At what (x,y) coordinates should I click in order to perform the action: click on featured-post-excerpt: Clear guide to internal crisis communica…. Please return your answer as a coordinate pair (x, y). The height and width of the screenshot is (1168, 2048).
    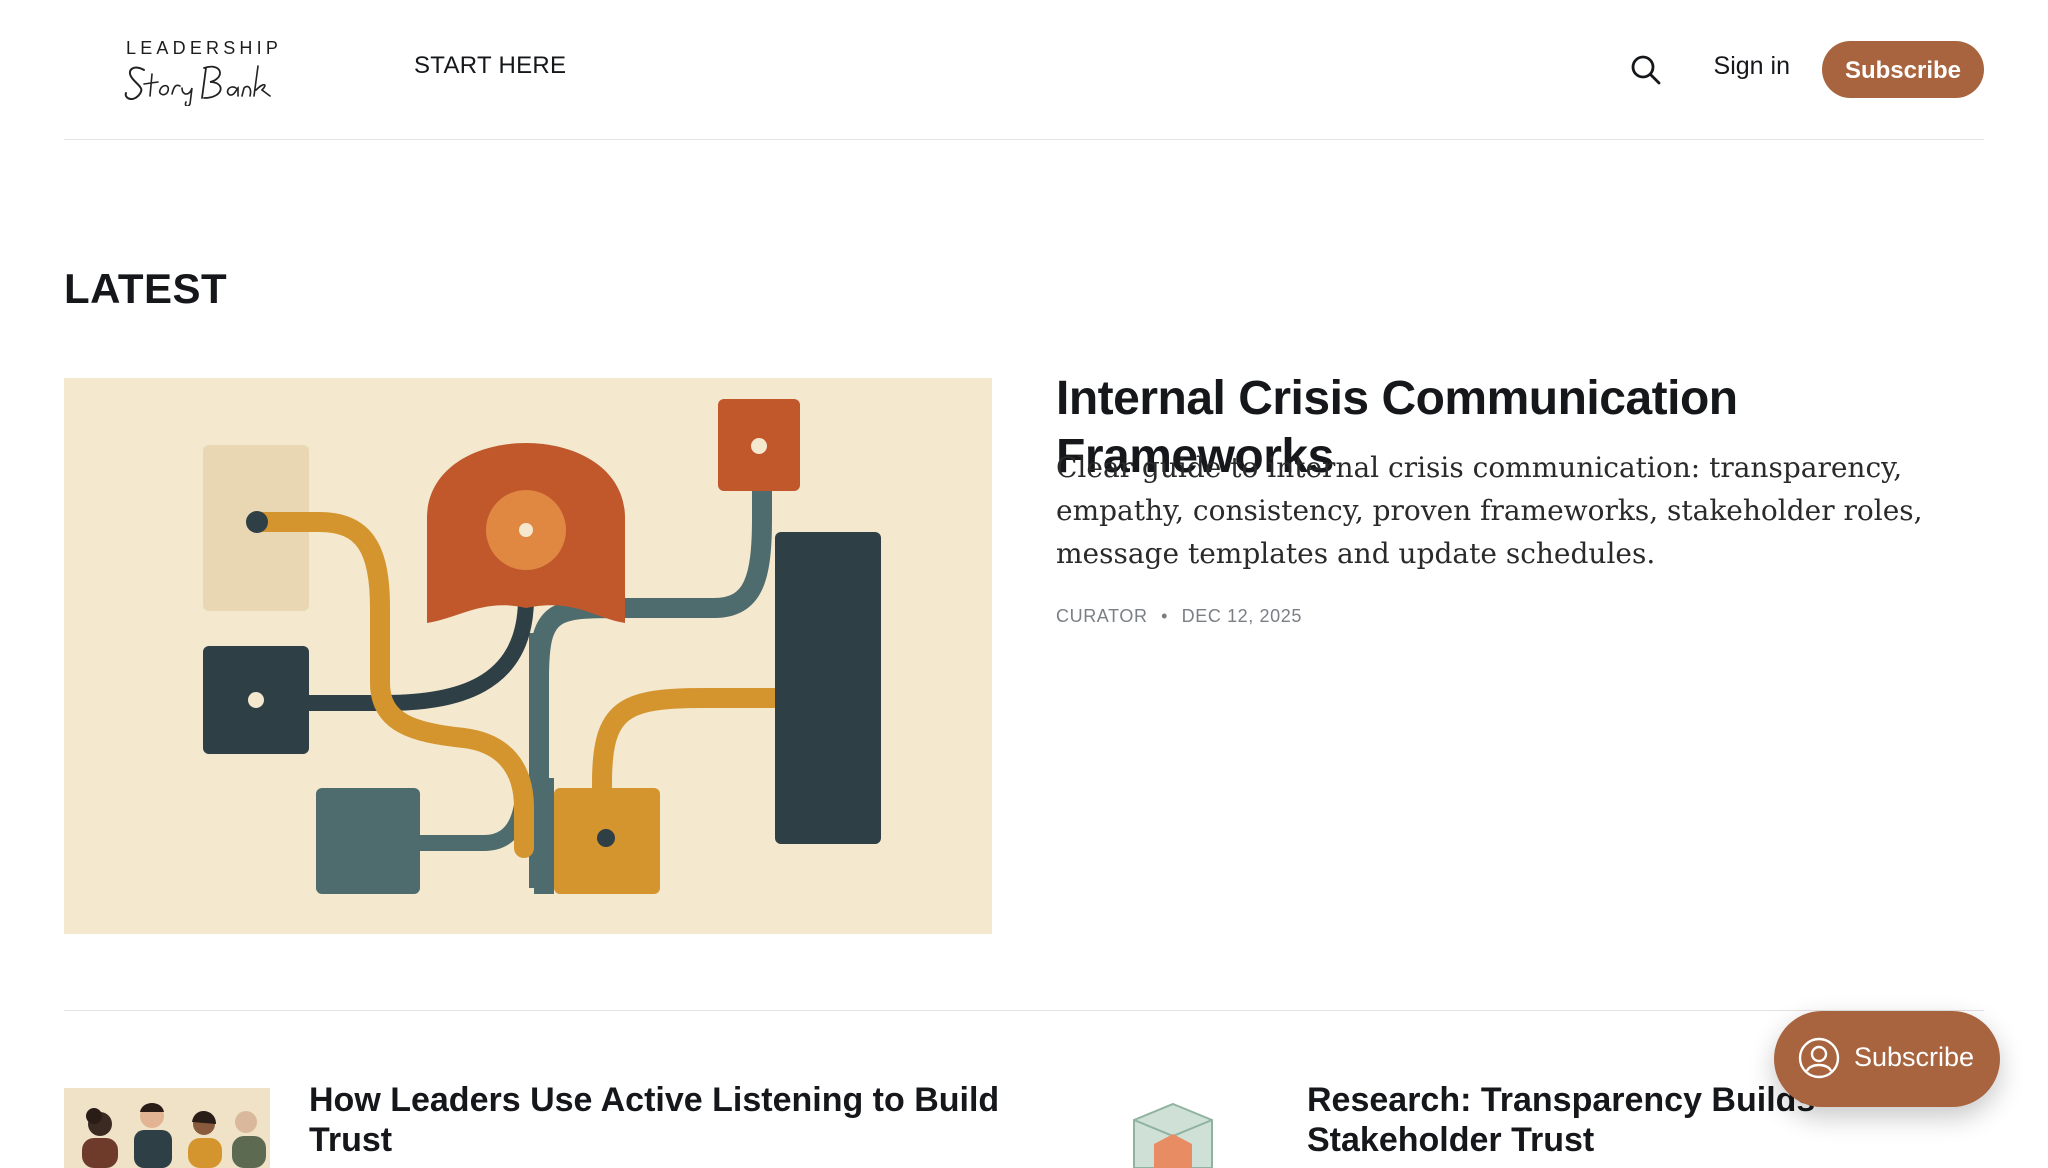
    Looking at the image, I should click on (1489, 510).